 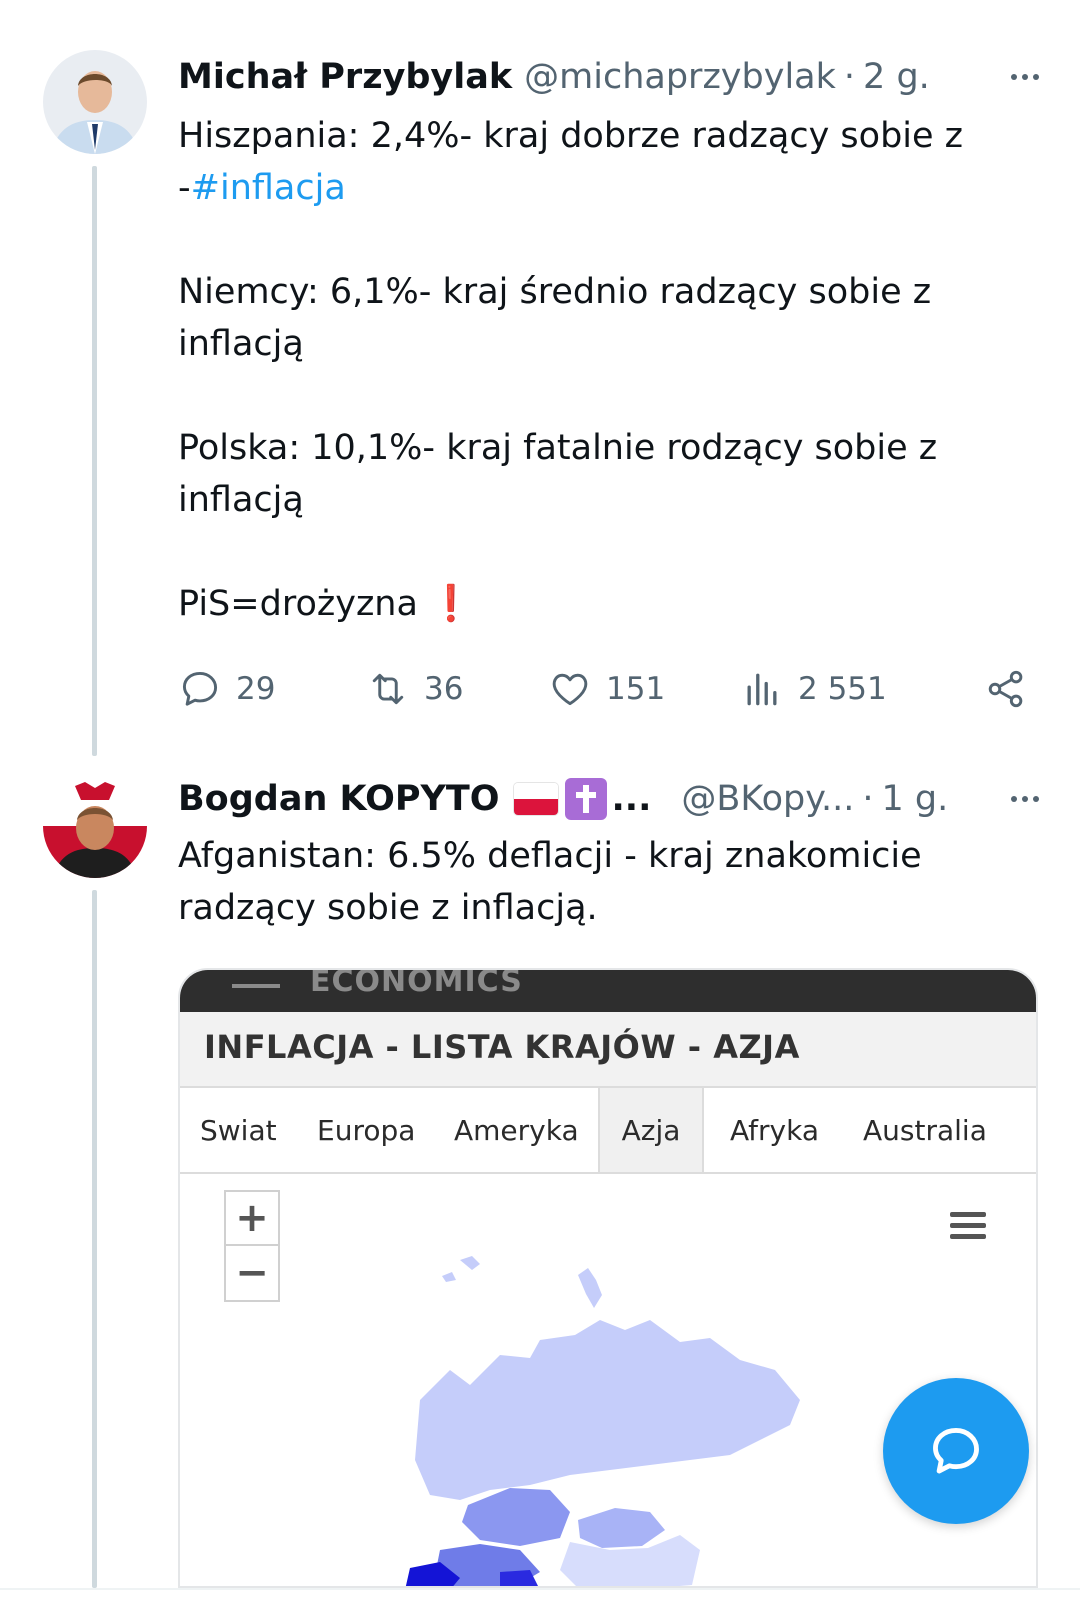 I want to click on asia-inflation-map, so click(x=600, y=1419).